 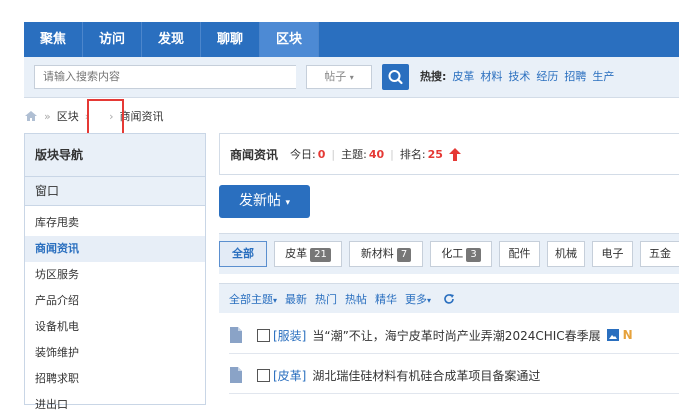 I want to click on tab-label: 配件, so click(x=519, y=253).